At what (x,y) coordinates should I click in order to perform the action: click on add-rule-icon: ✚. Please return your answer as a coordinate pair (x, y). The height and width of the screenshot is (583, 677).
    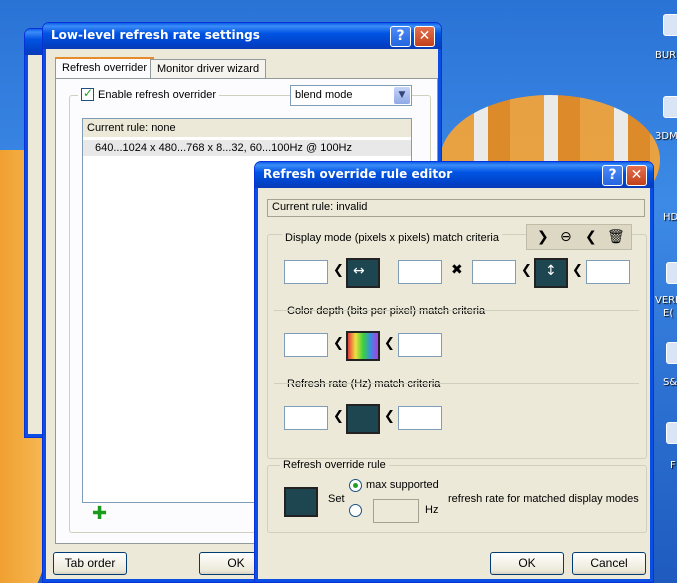
    Looking at the image, I should click on (99, 514).